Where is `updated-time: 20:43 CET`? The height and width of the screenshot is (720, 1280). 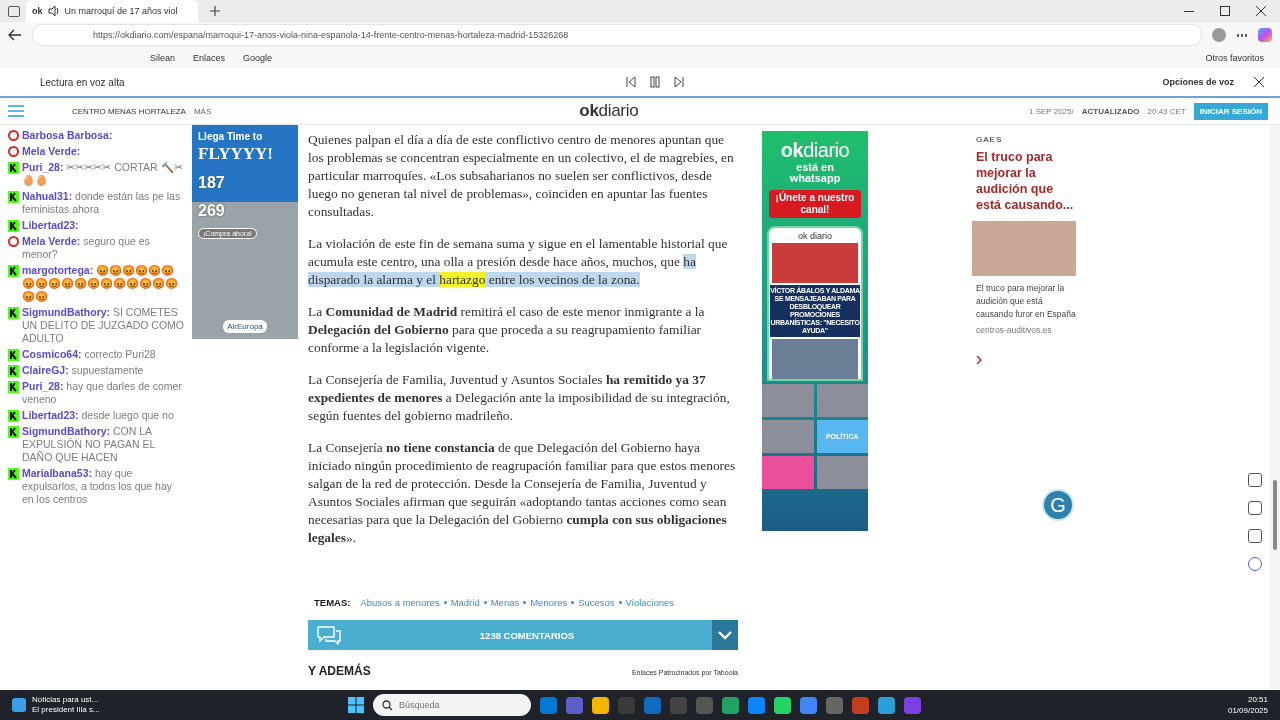
updated-time: 20:43 CET is located at coordinates (1166, 111).